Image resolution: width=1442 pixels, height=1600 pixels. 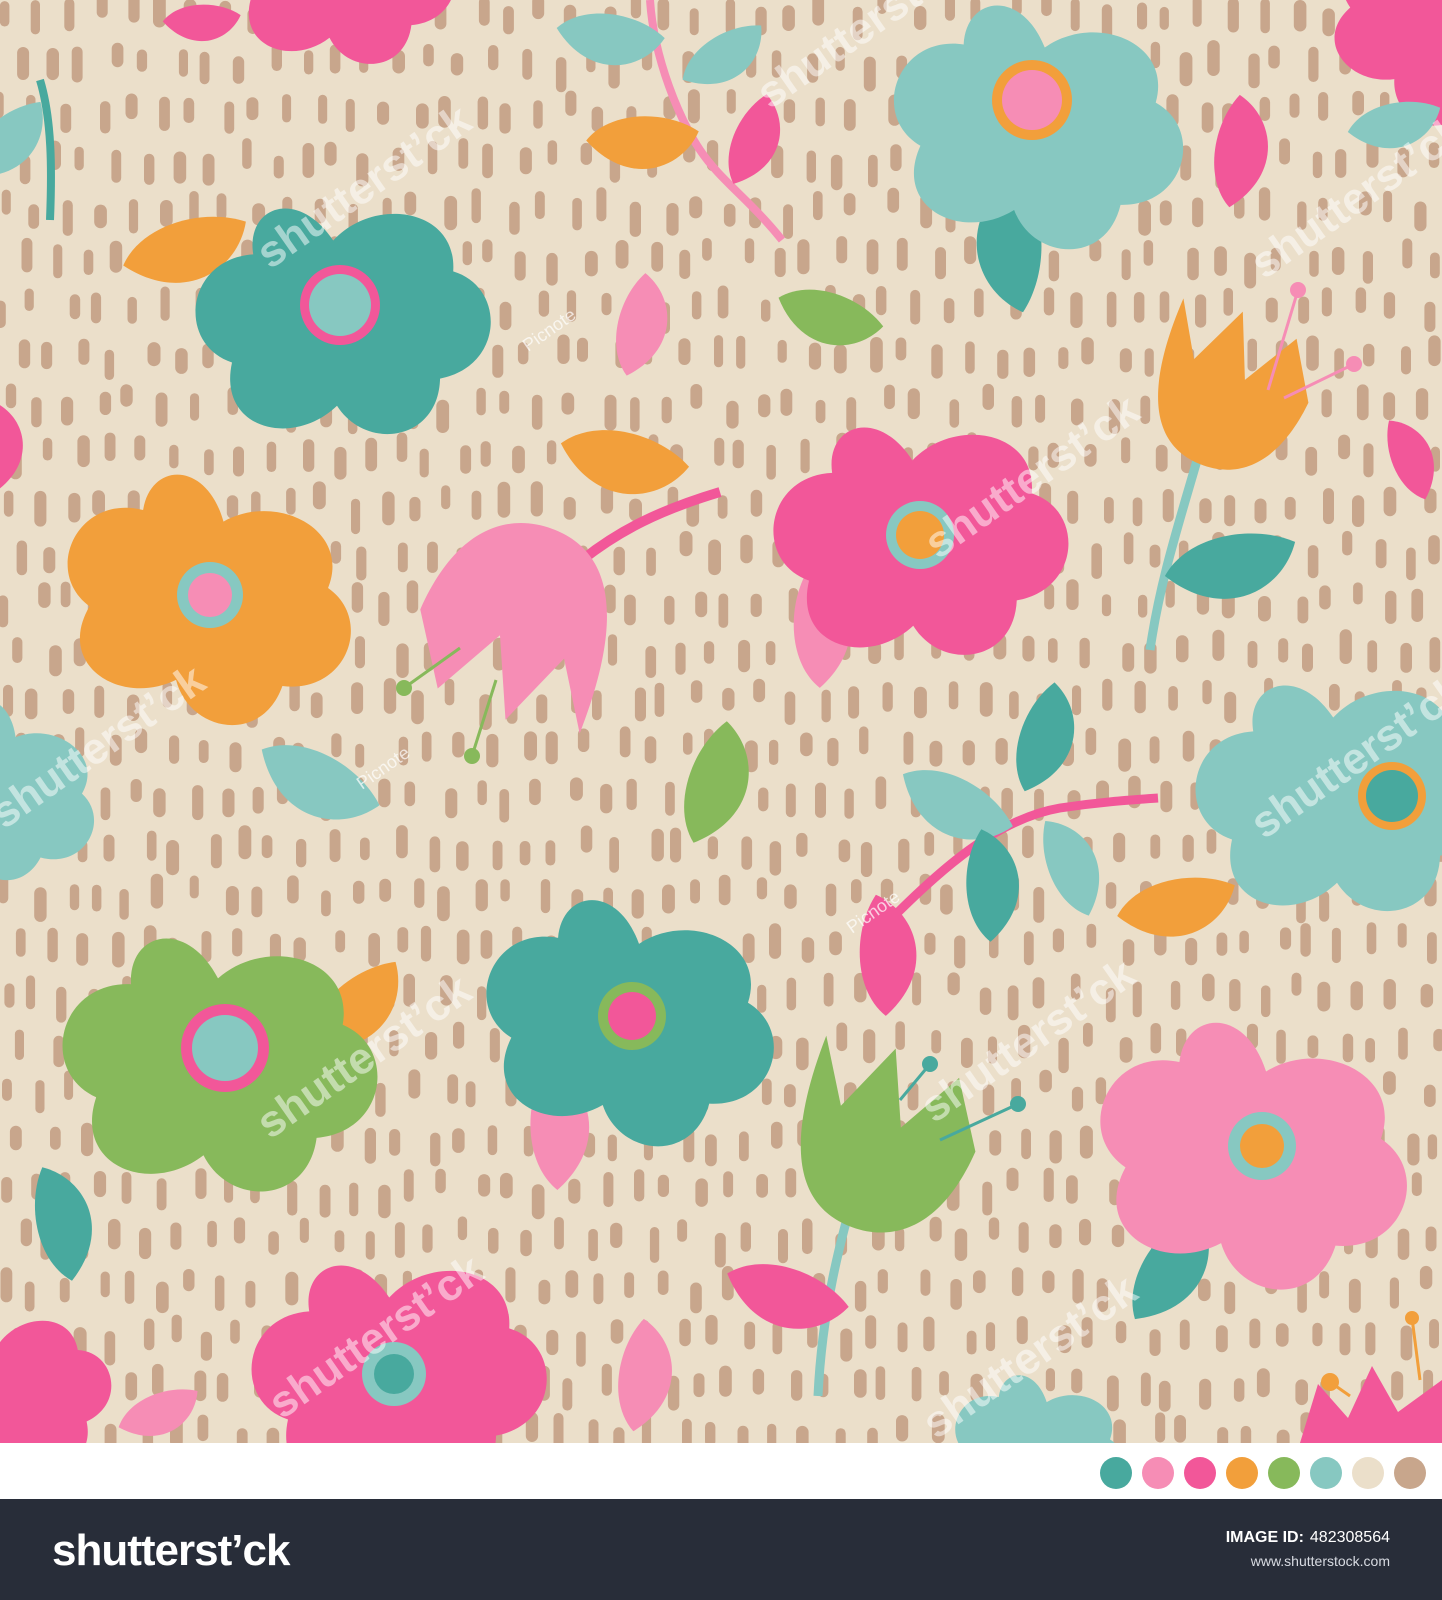 What do you see at coordinates (930, 1064) in the screenshot?
I see `teal-stamen` at bounding box center [930, 1064].